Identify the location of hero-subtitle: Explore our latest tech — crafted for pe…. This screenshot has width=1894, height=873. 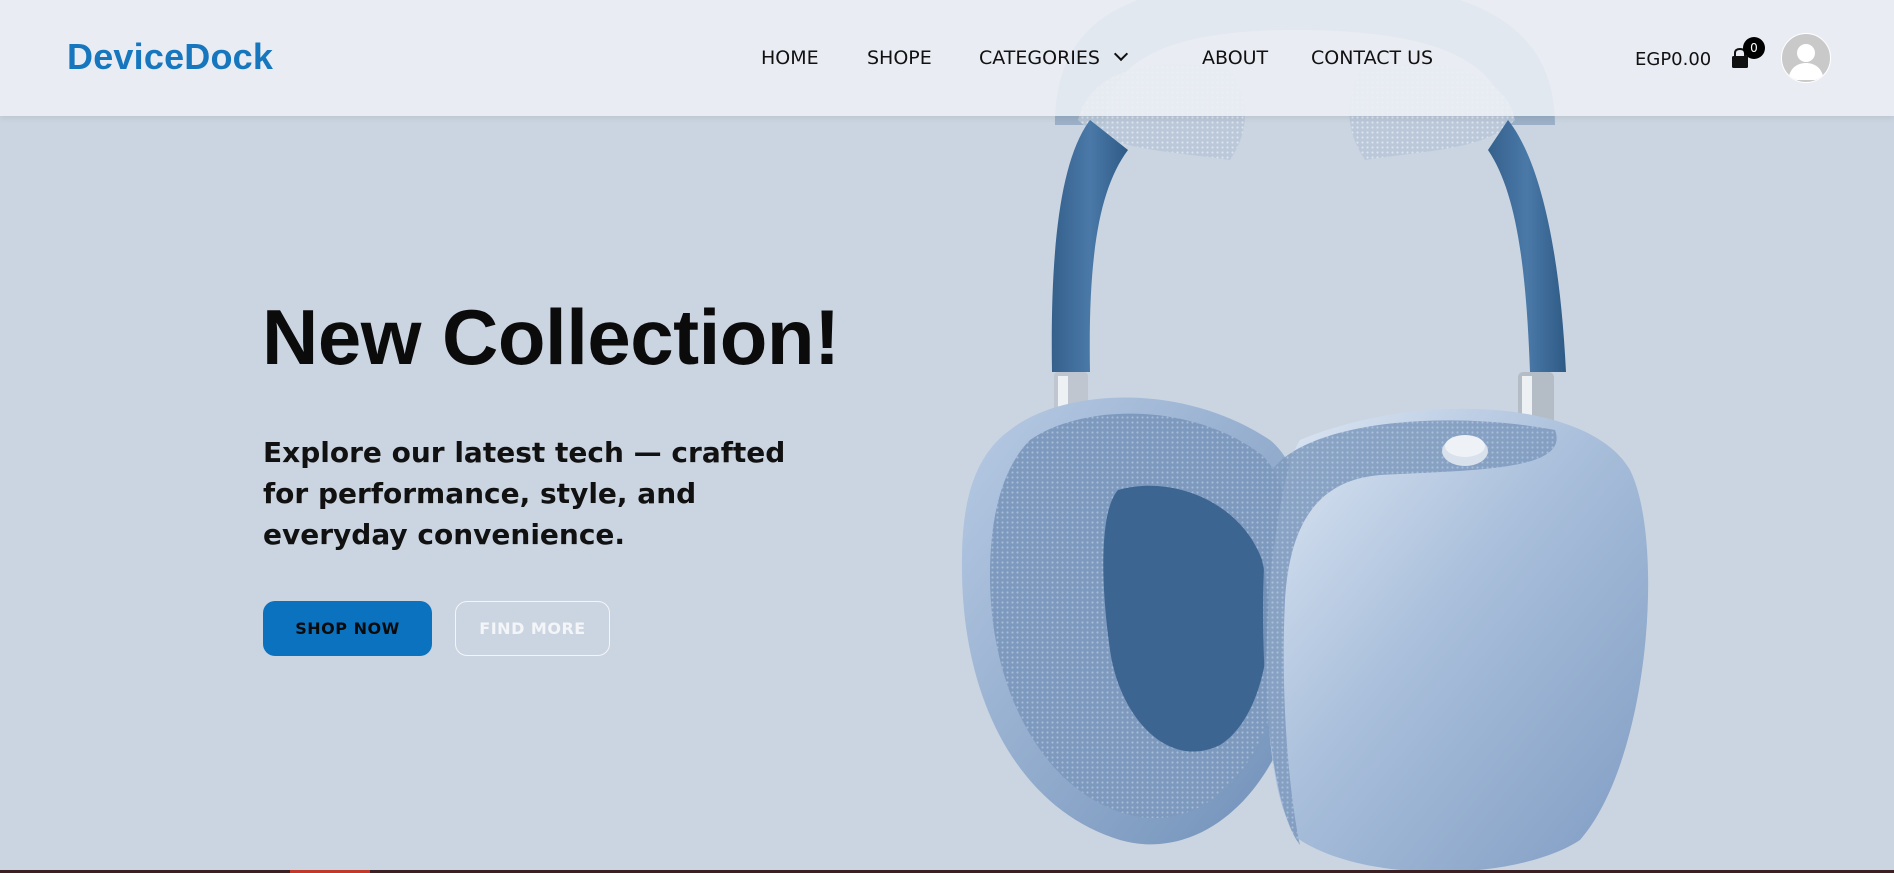
(524, 493).